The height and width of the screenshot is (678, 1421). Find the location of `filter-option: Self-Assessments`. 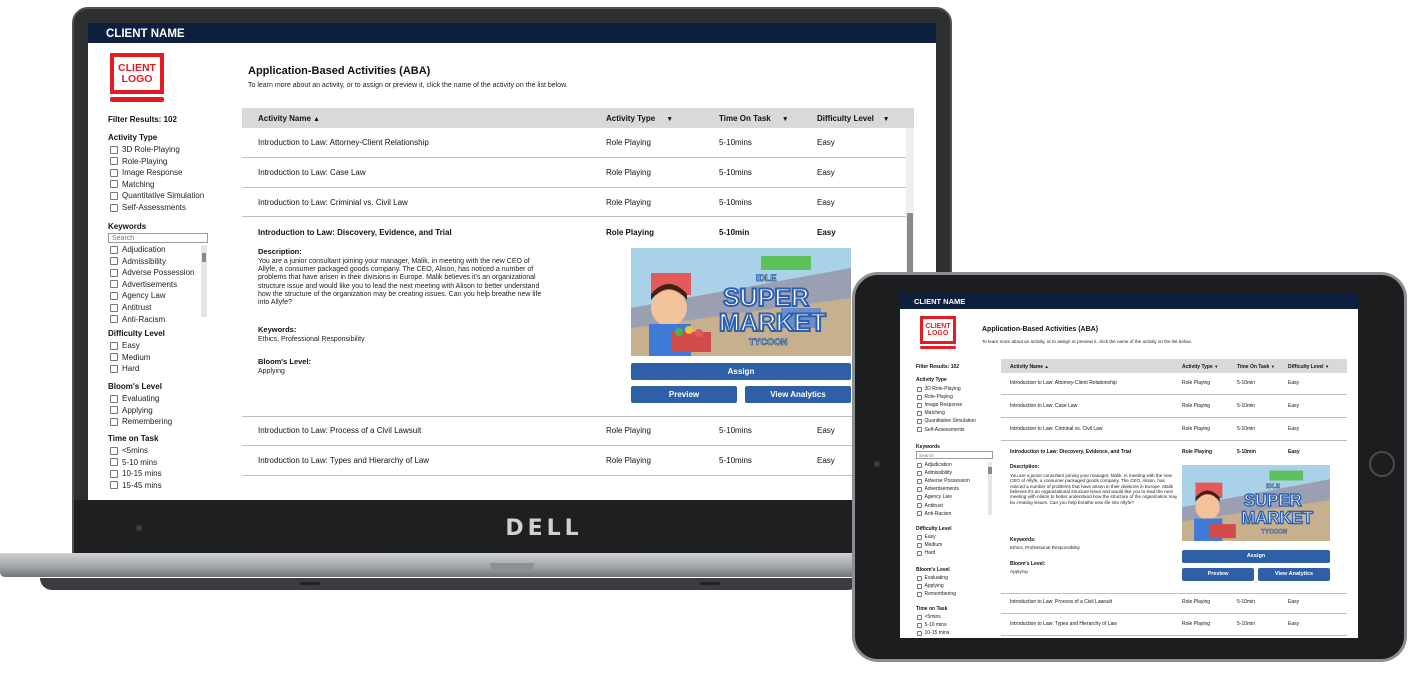

filter-option: Self-Assessments is located at coordinates (148, 207).